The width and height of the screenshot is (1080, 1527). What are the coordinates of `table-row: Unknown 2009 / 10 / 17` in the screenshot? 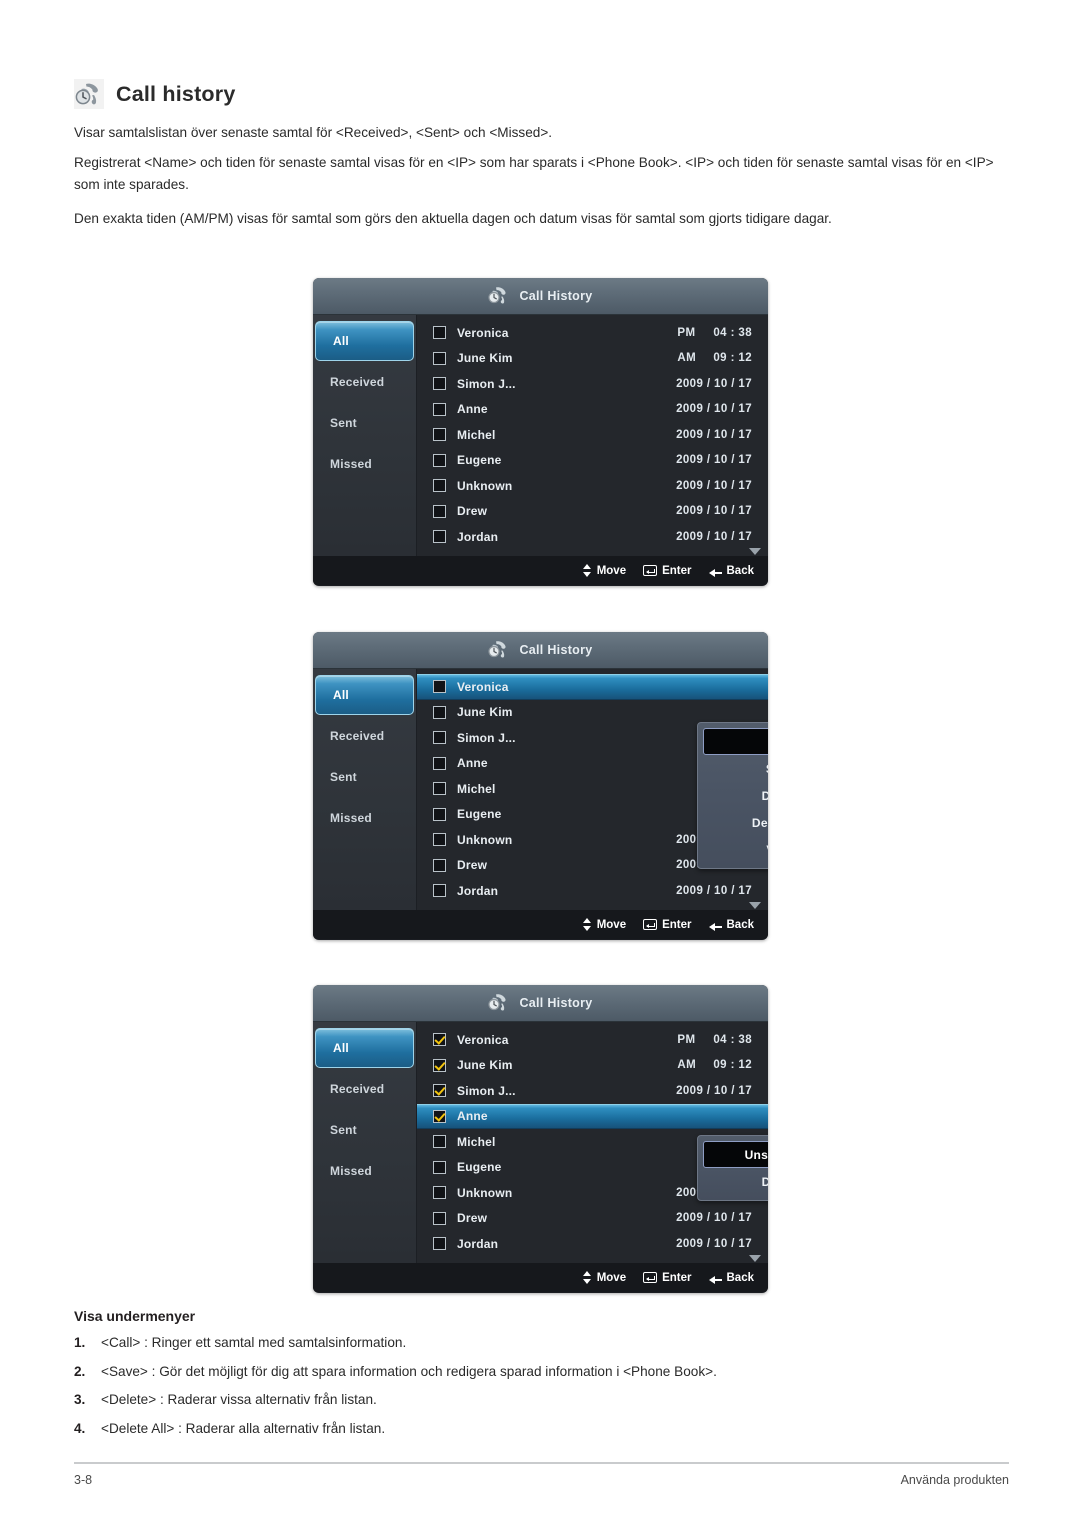 It's located at (592, 486).